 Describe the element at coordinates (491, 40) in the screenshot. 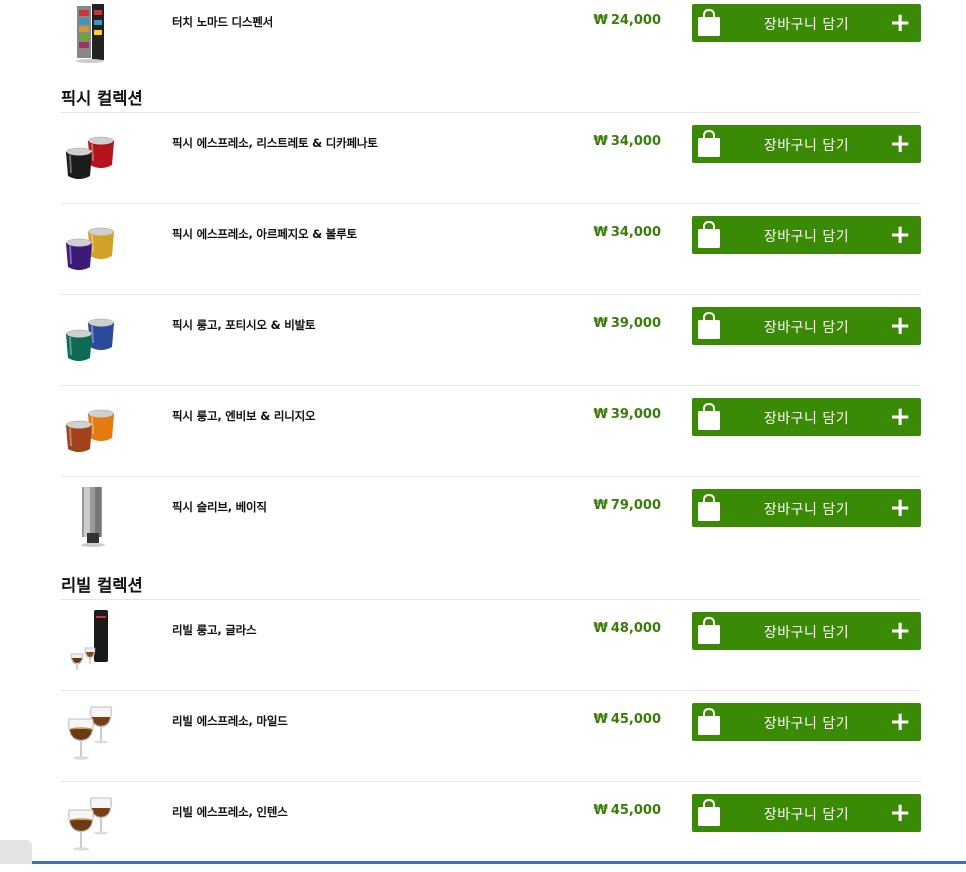

I see `product-row: 터치 노마드 디스펜서 ₩24,000 장바구니 담기 +` at that location.